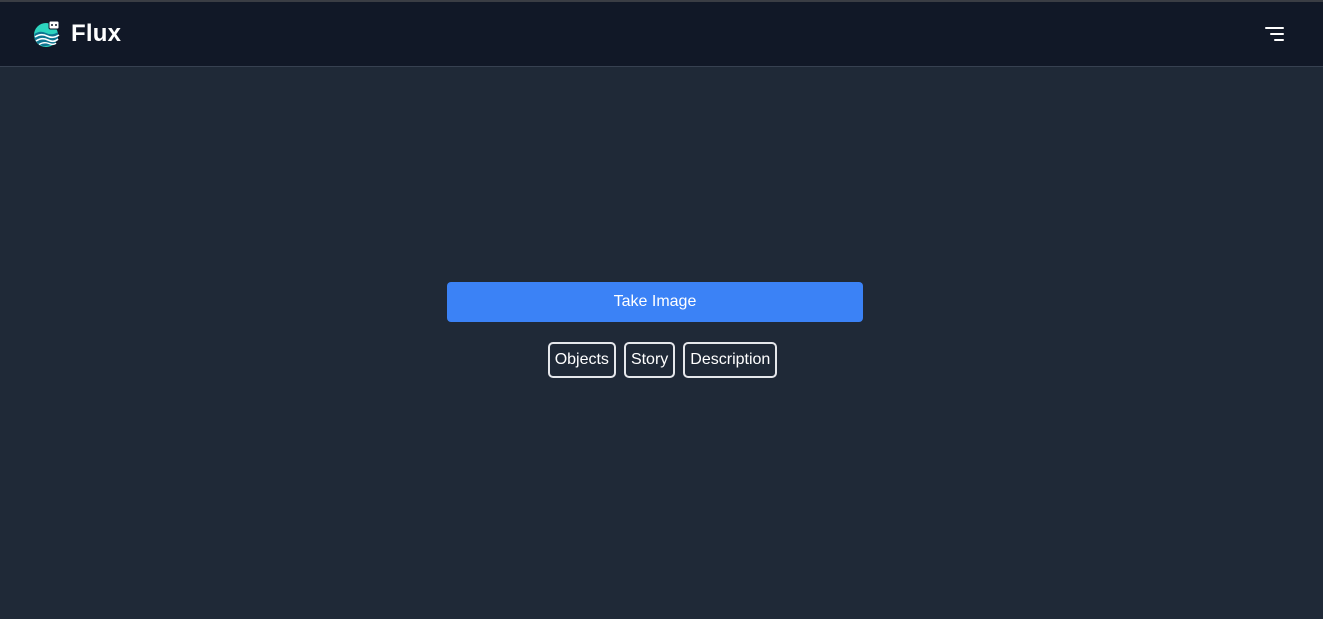 This screenshot has height=619, width=1323. I want to click on brand-link: Flux, so click(77, 34).